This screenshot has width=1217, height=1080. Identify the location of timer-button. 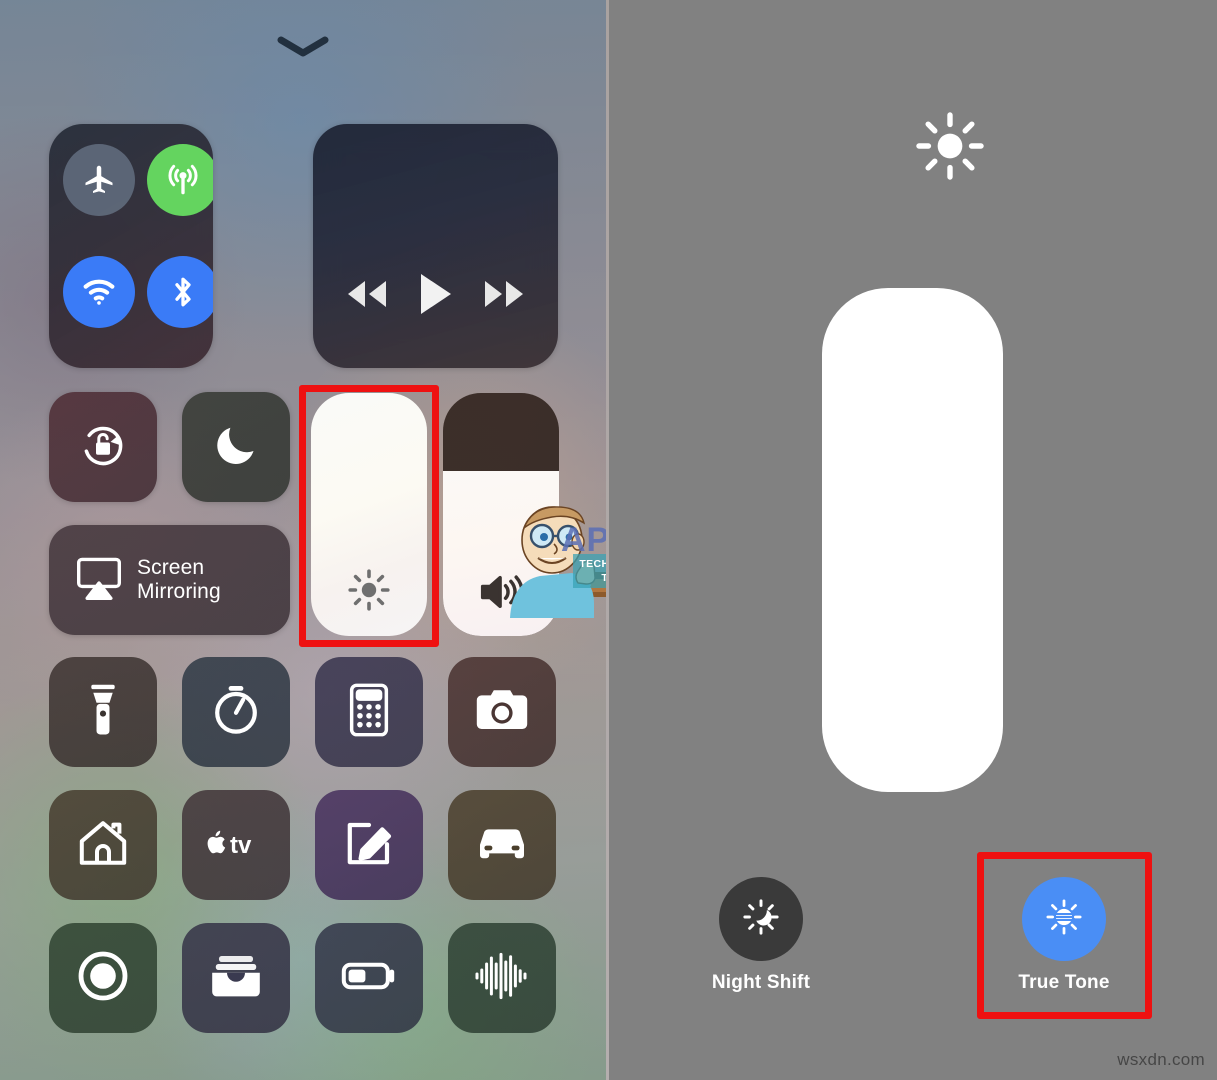
(236, 712).